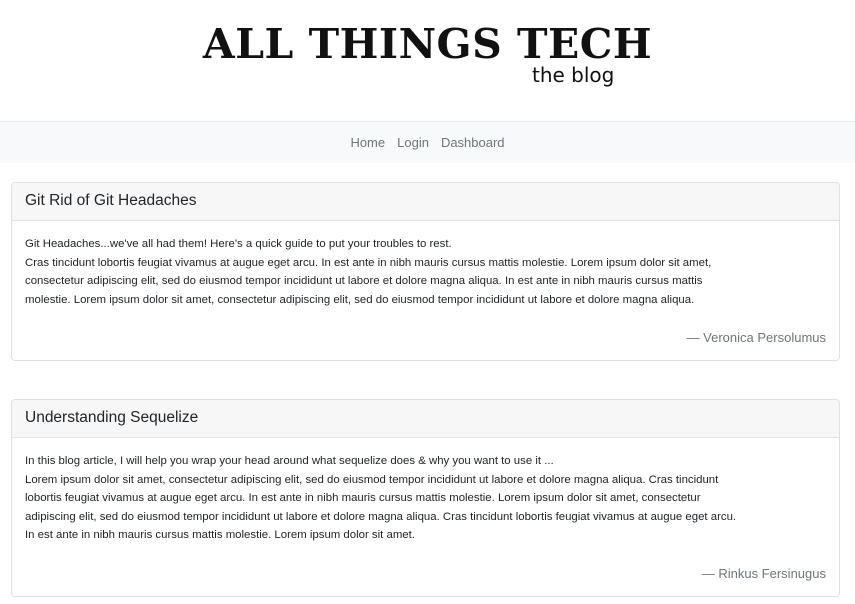 The height and width of the screenshot is (604, 855). What do you see at coordinates (367, 142) in the screenshot?
I see `nav-link-home: Home` at bounding box center [367, 142].